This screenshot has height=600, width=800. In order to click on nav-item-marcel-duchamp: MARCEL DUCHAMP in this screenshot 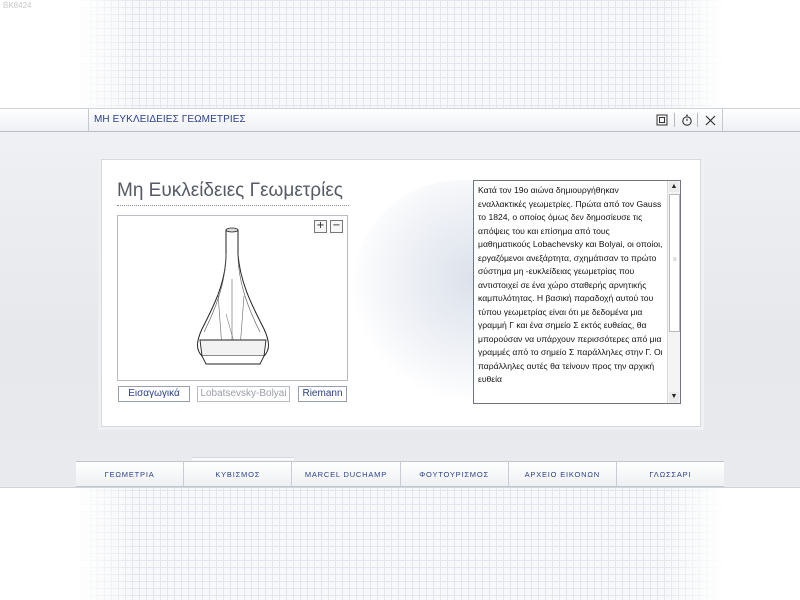, I will do `click(346, 474)`.